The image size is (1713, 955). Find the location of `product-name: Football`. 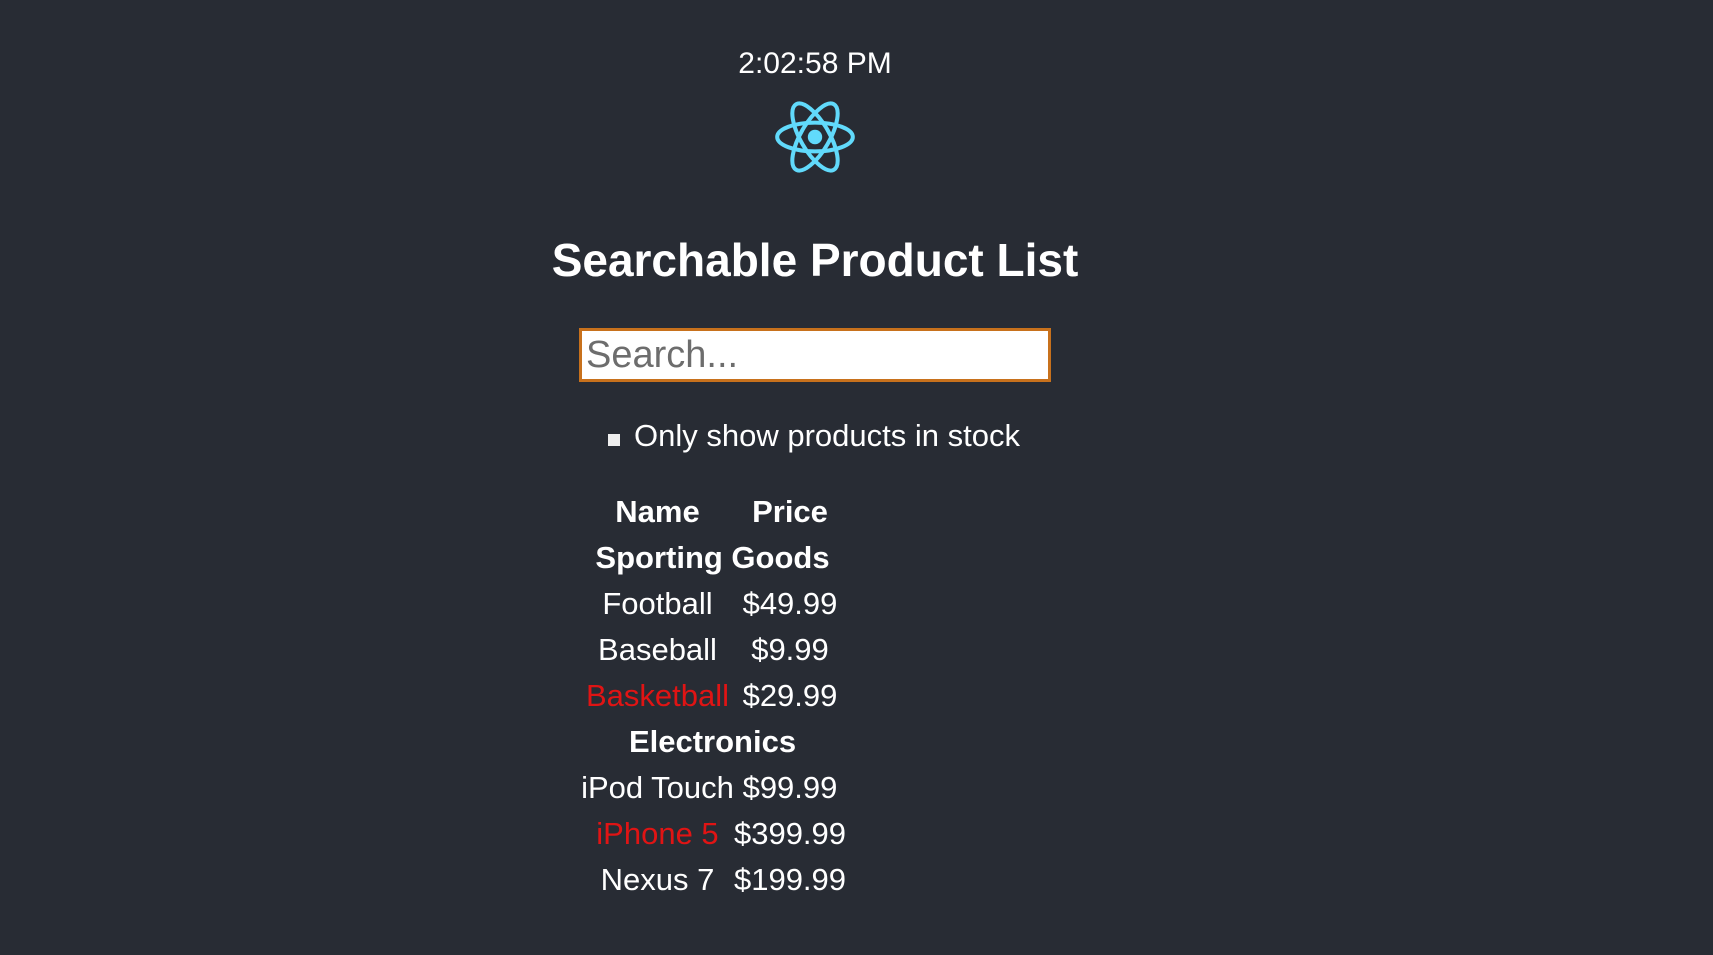

product-name: Football is located at coordinates (657, 603).